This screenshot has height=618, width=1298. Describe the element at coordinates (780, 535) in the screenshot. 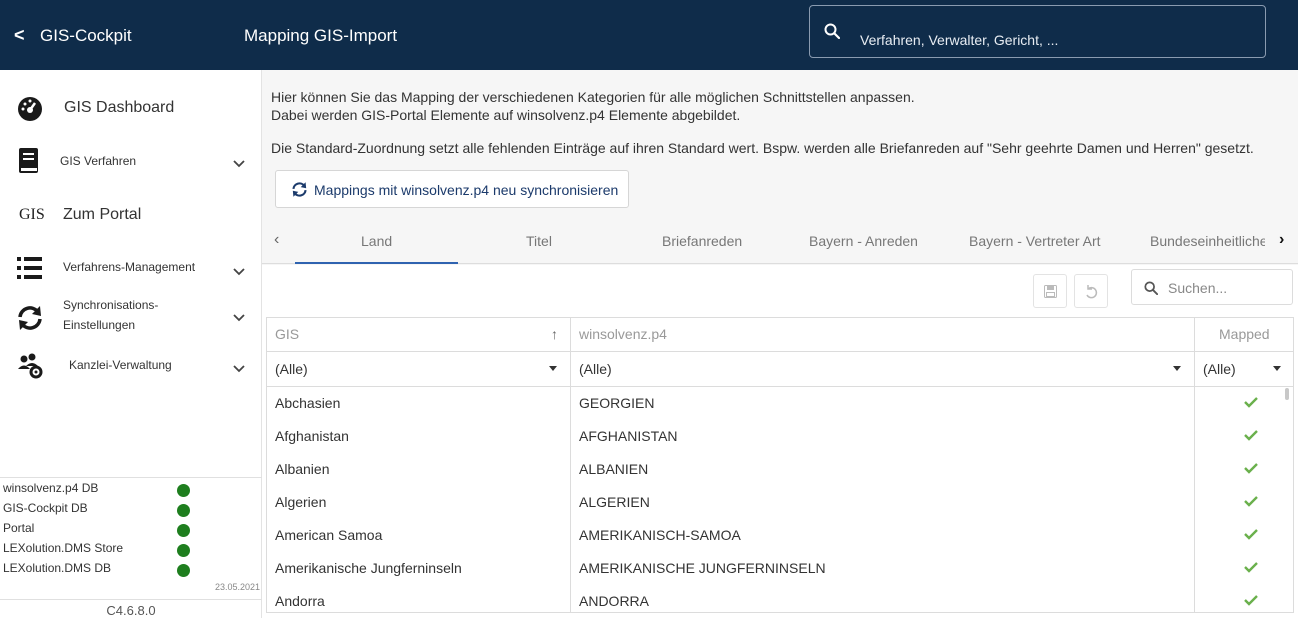

I see `table-row: American Samoa AMERIKANISCH-SAMOA` at that location.